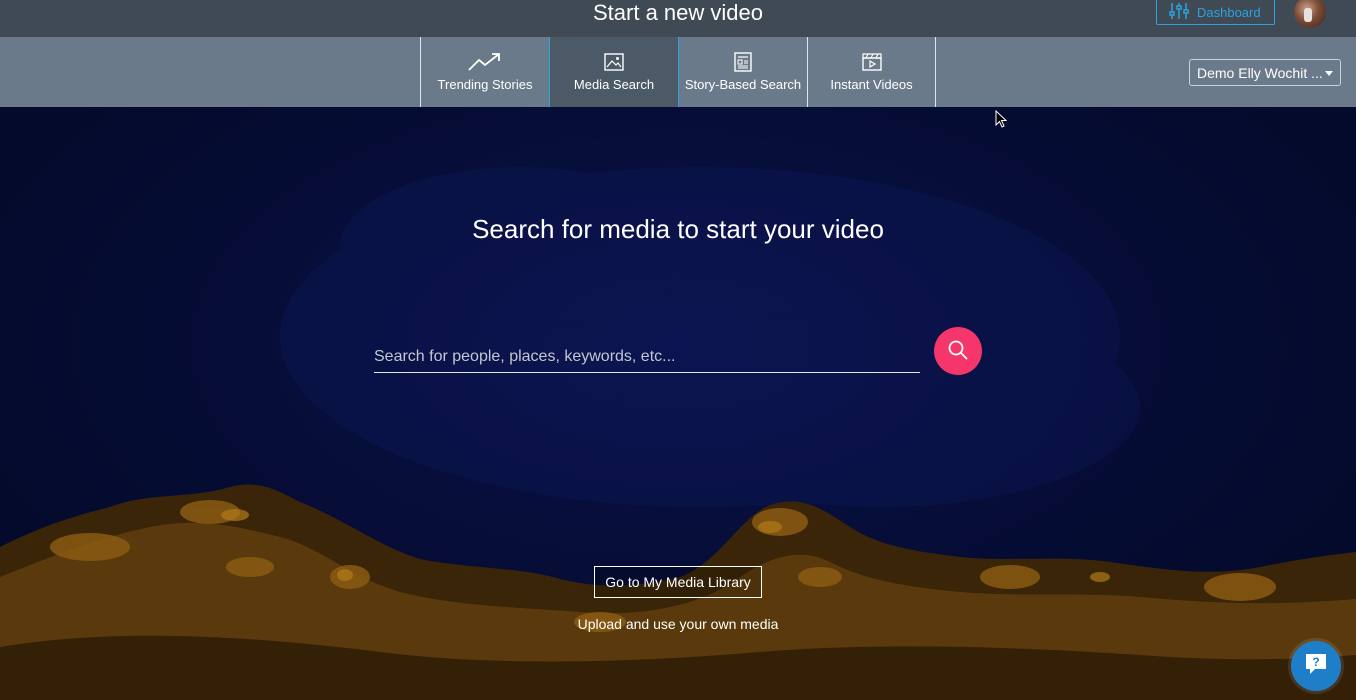  What do you see at coordinates (871, 84) in the screenshot?
I see `tab-label: Instant Videos` at bounding box center [871, 84].